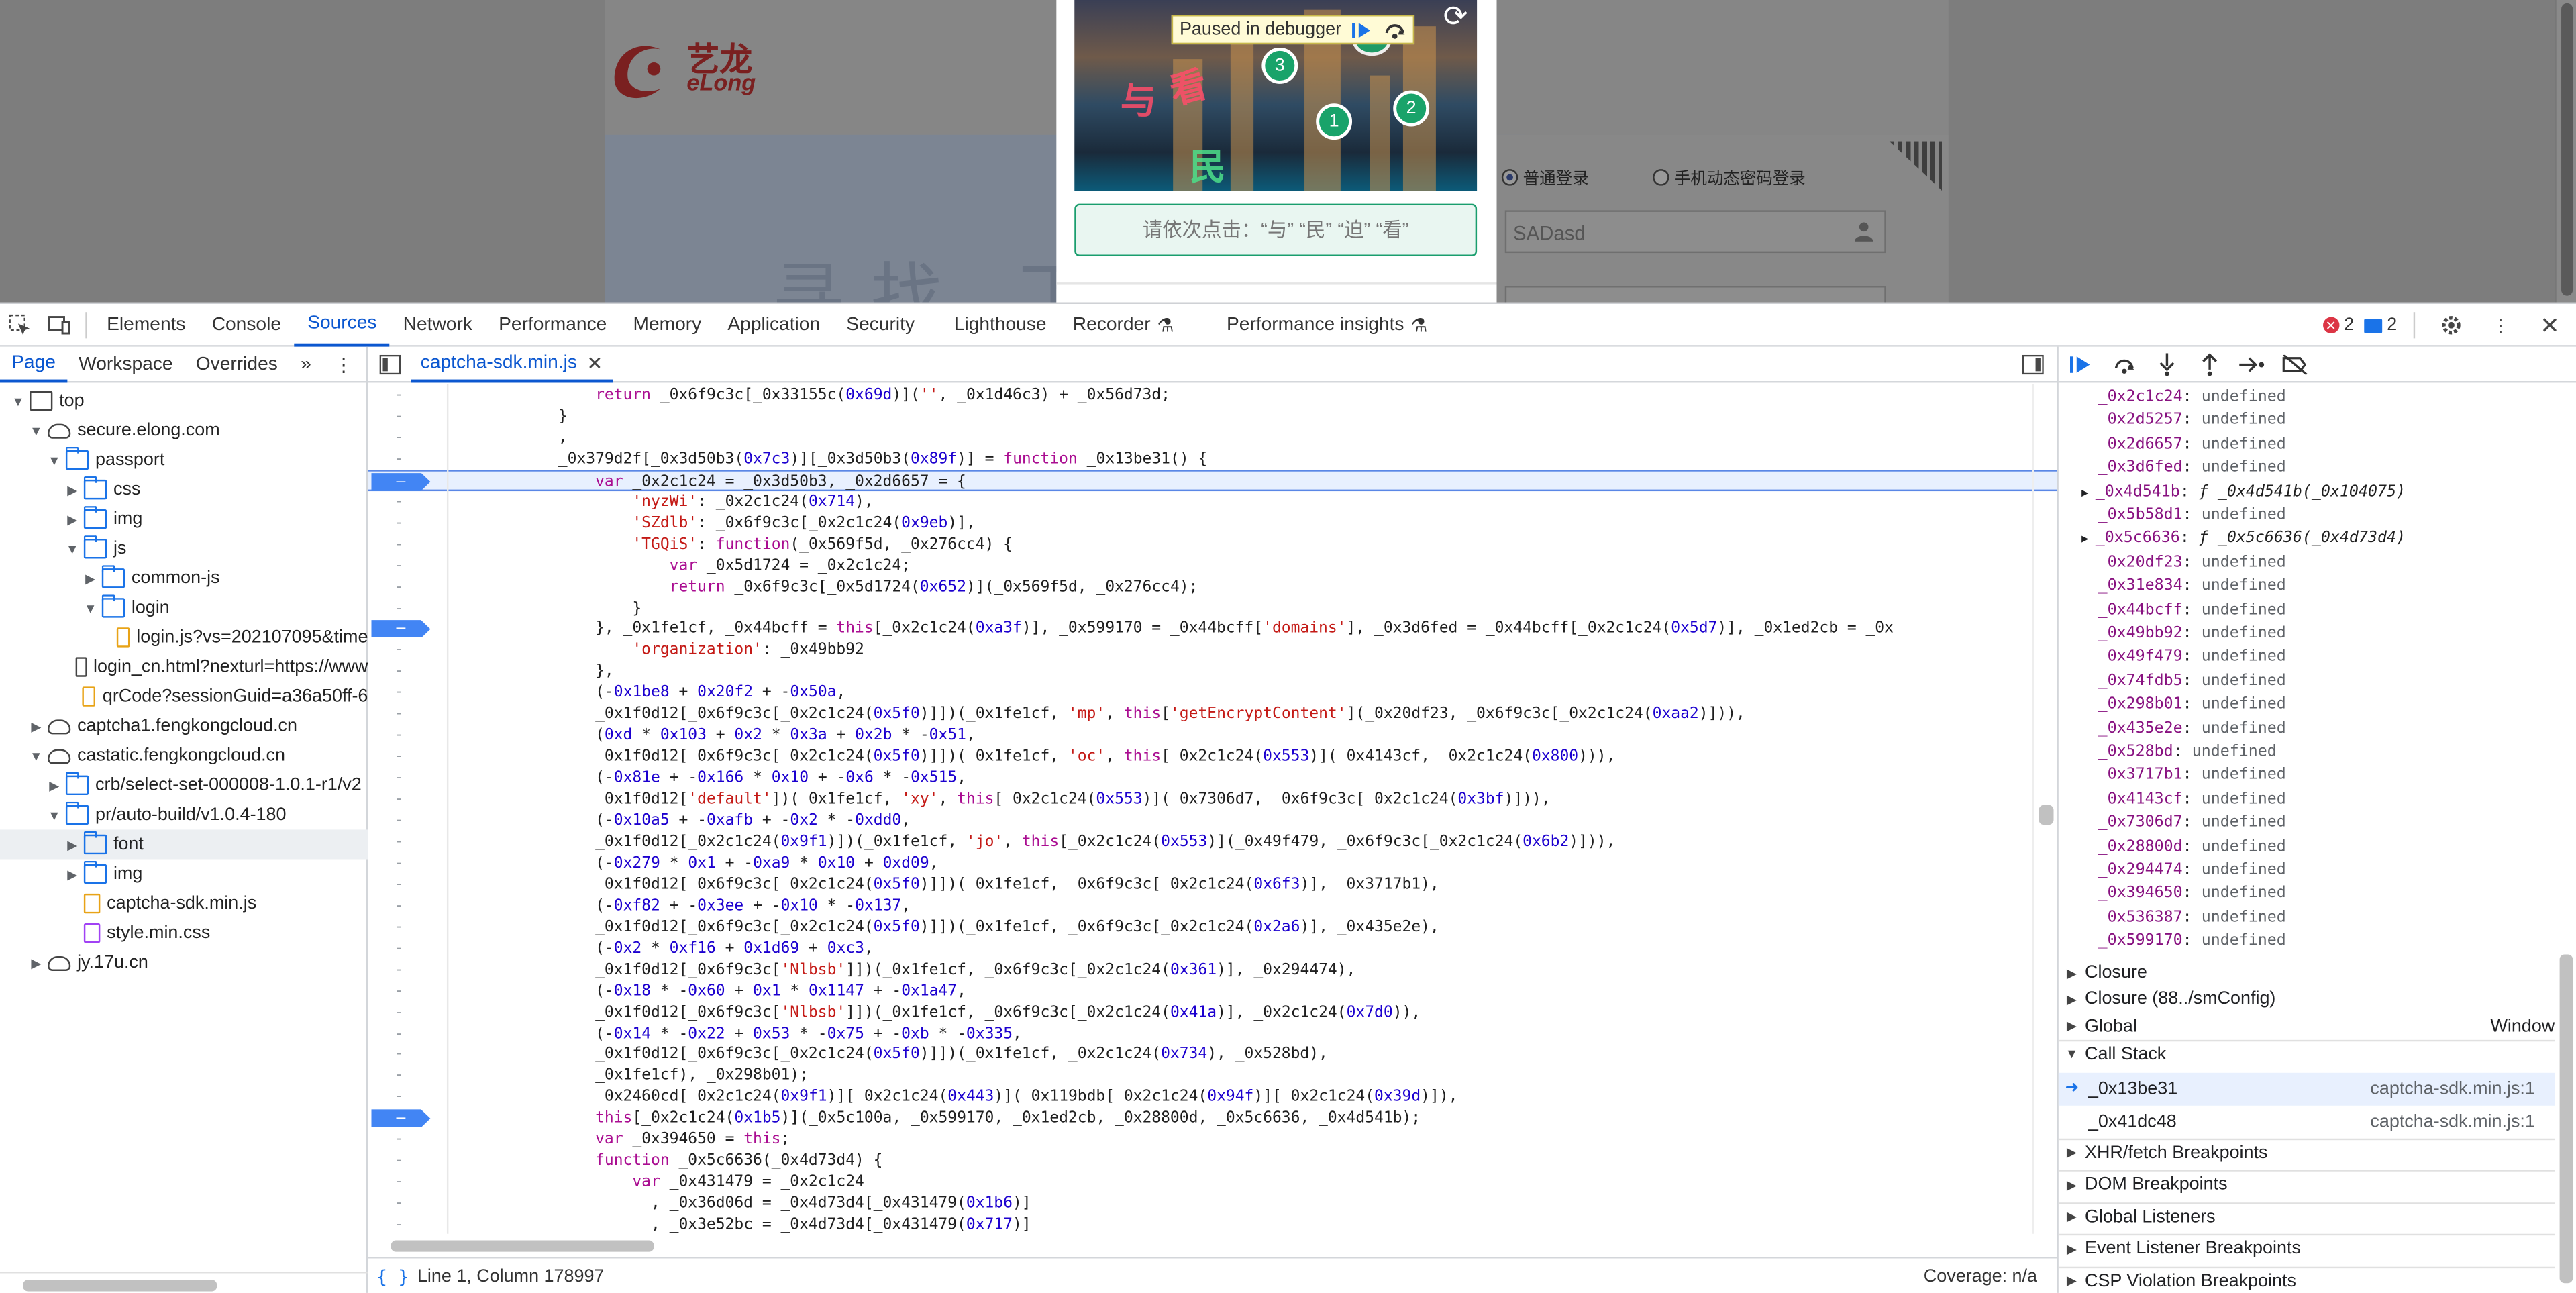 The image size is (2576, 1293). What do you see at coordinates (2380, 325) in the screenshot?
I see `message-count-badge: 2` at bounding box center [2380, 325].